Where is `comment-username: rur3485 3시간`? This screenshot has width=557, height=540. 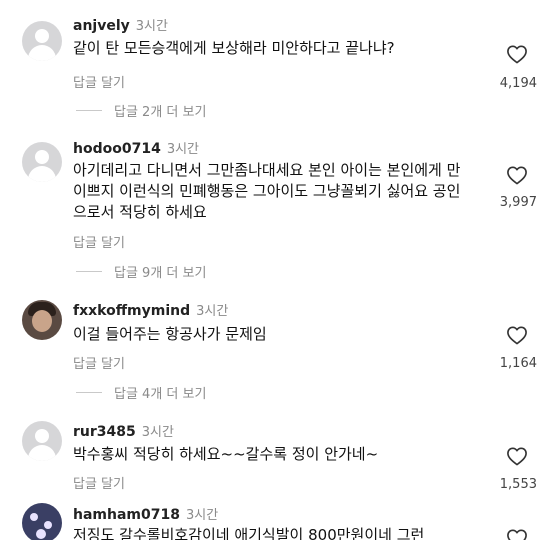 comment-username: rur3485 3시간 is located at coordinates (123, 430).